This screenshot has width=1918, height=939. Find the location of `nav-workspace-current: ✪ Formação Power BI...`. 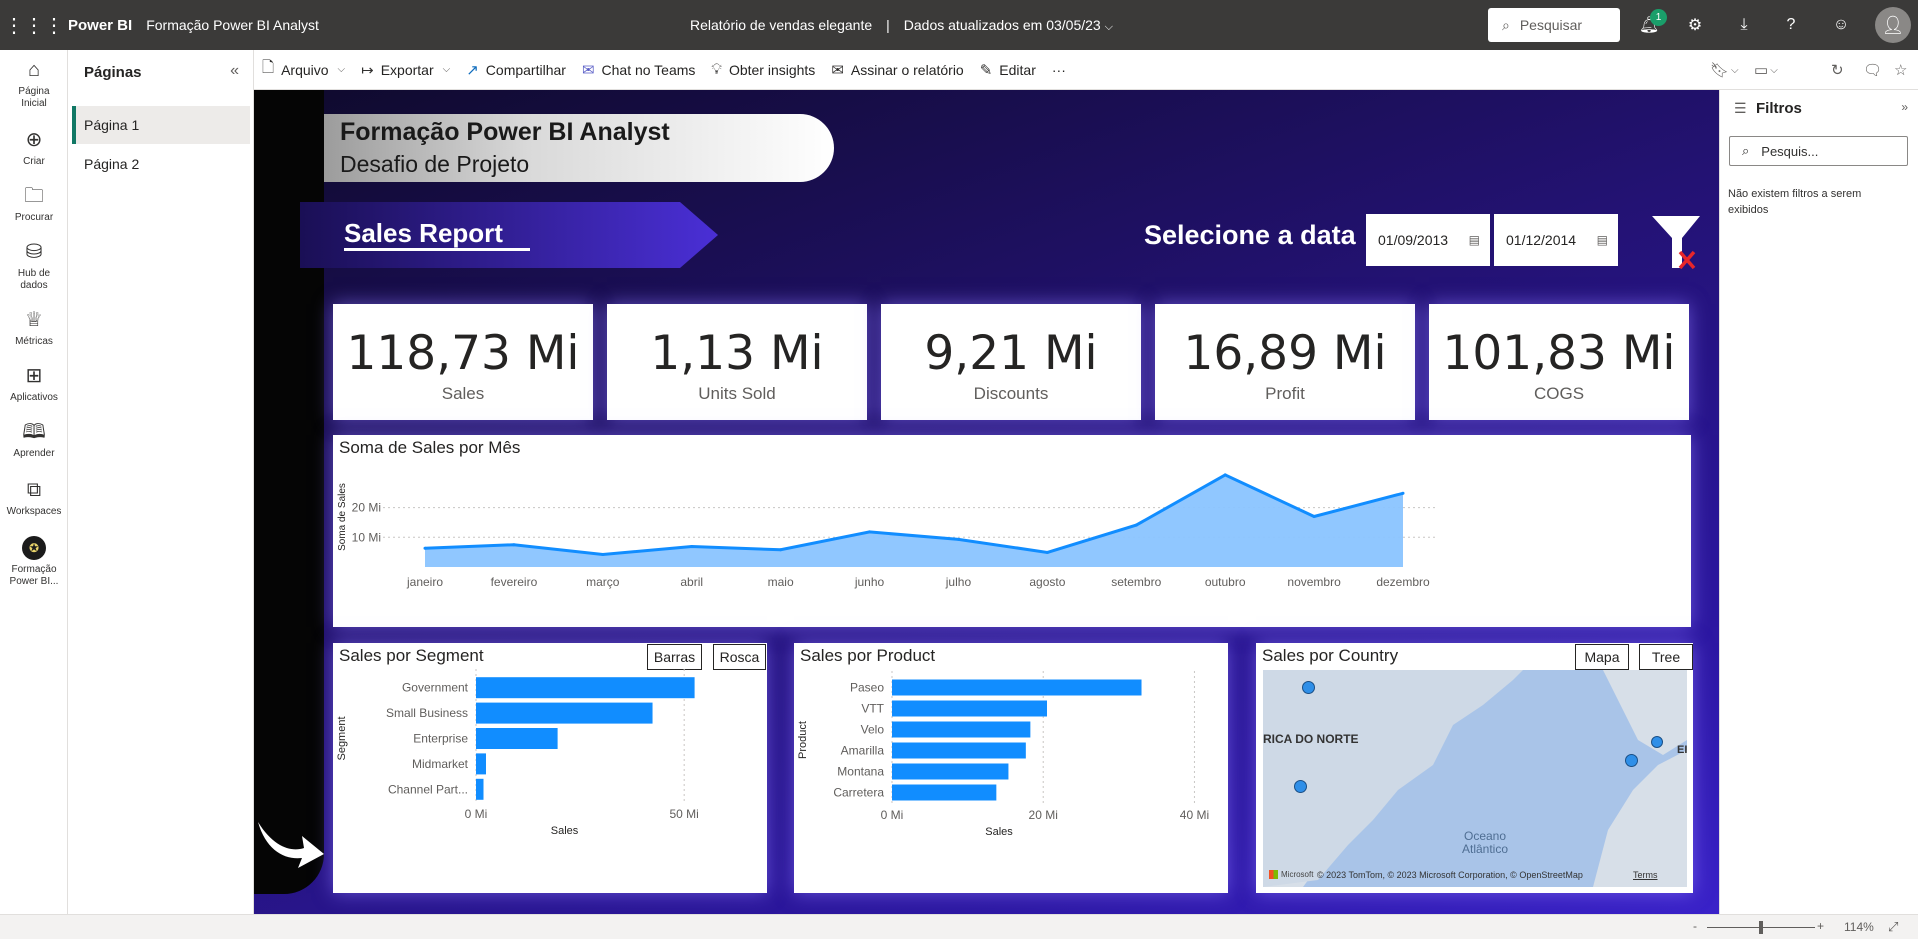

nav-workspace-current: ✪ Formação Power BI... is located at coordinates (34, 562).